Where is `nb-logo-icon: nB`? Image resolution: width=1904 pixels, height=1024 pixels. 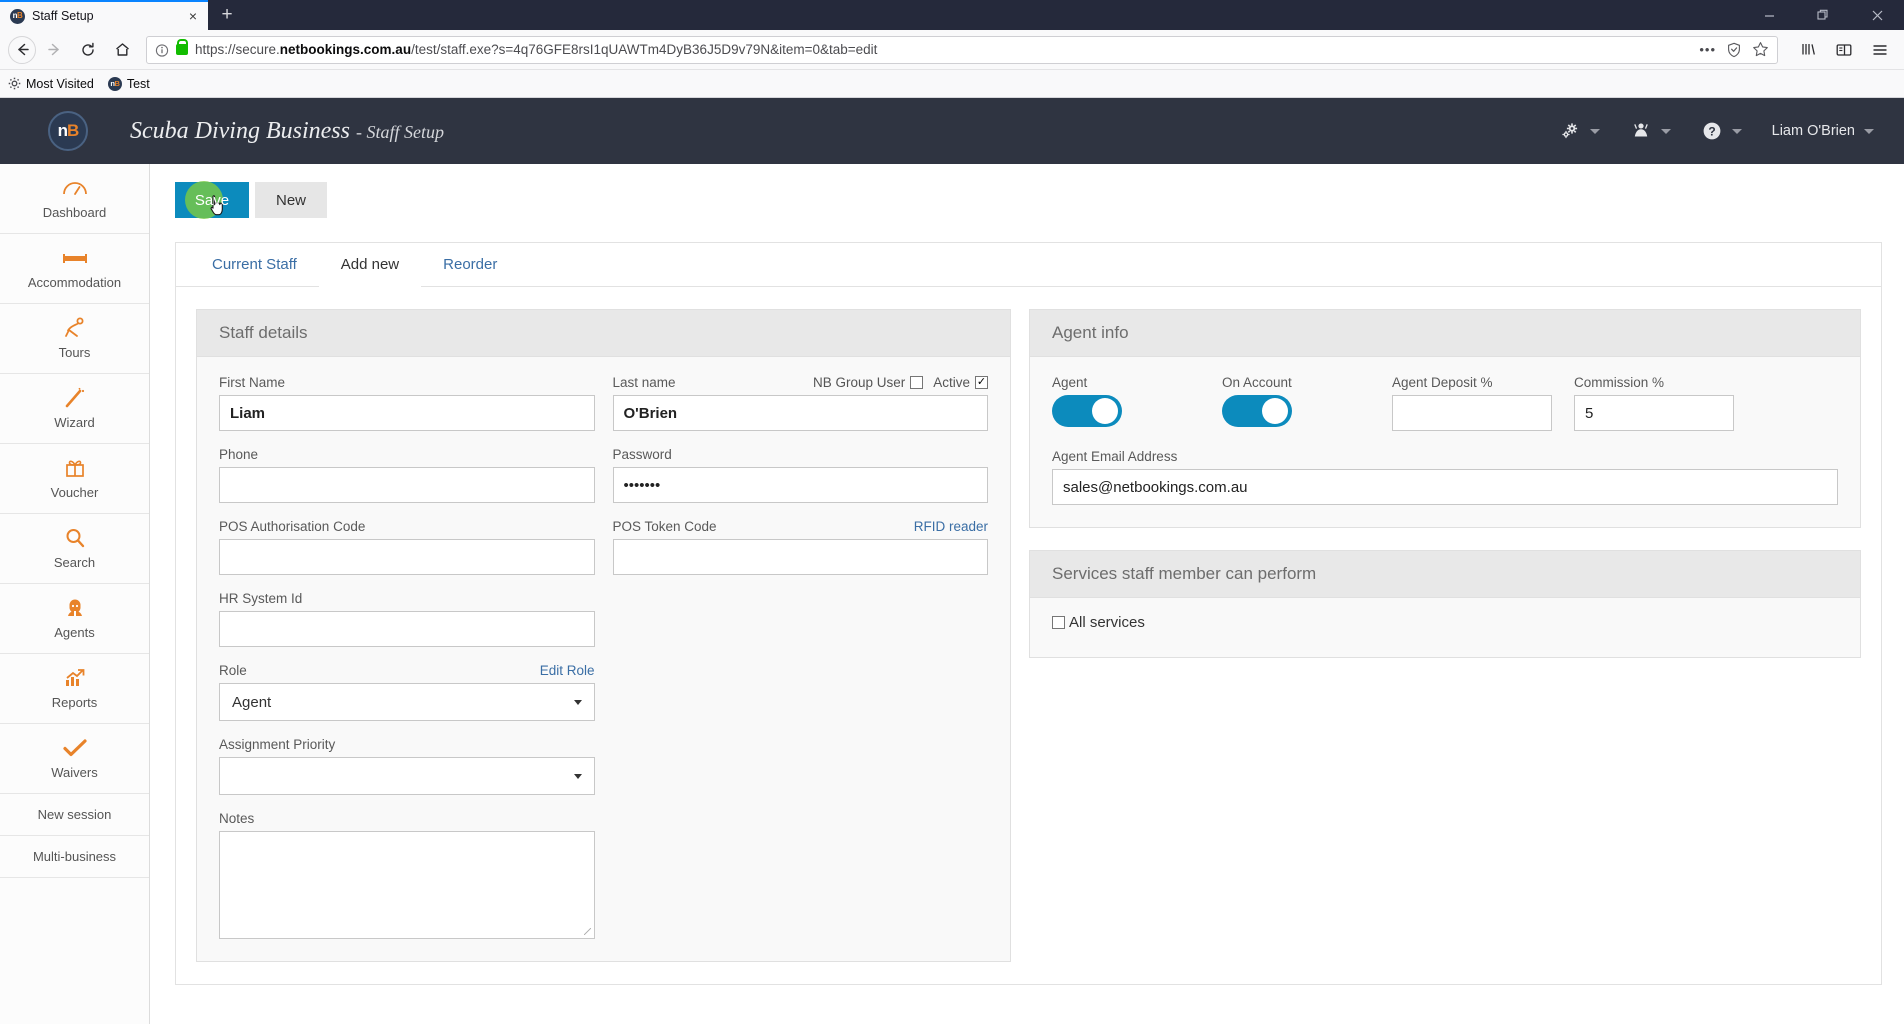 nb-logo-icon: nB is located at coordinates (68, 131).